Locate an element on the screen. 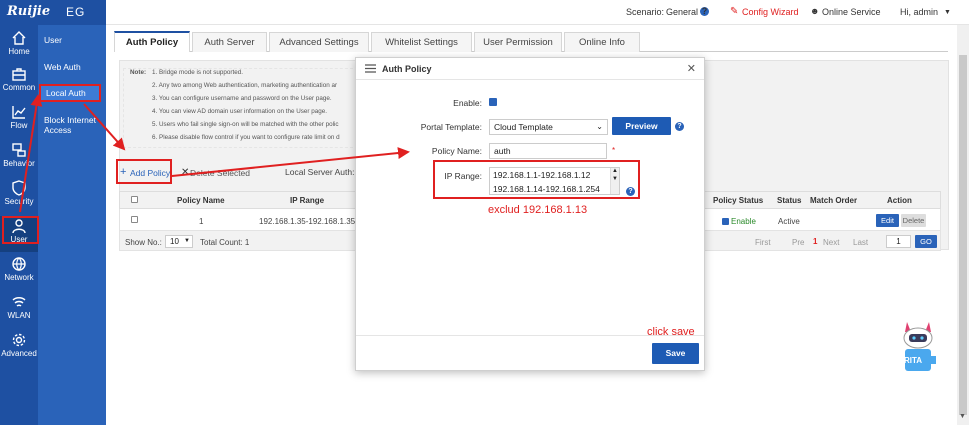  online-service-link: Online Service is located at coordinates (851, 12).